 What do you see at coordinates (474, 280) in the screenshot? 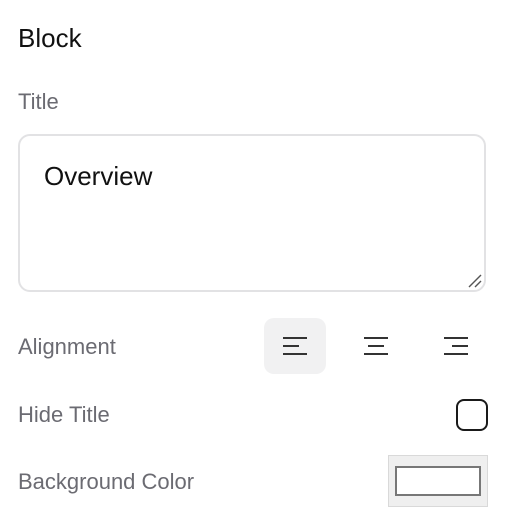
I see `resize-handle-icon` at bounding box center [474, 280].